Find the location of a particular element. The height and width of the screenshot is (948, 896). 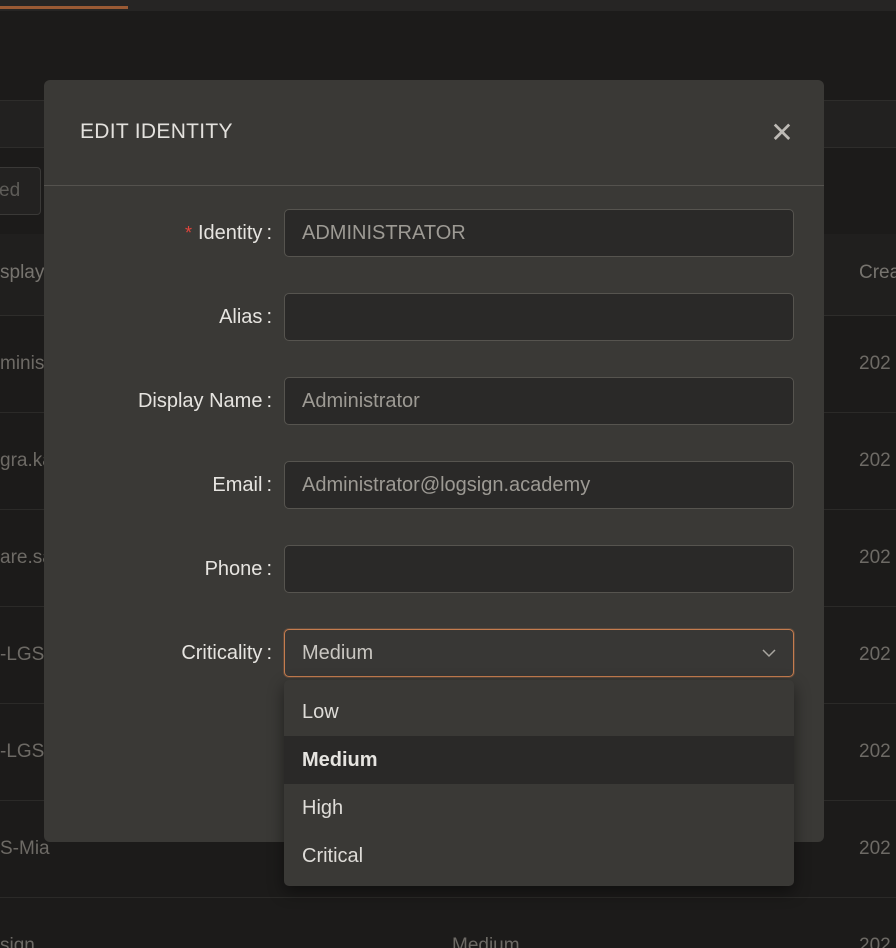

alias-input is located at coordinates (539, 317).